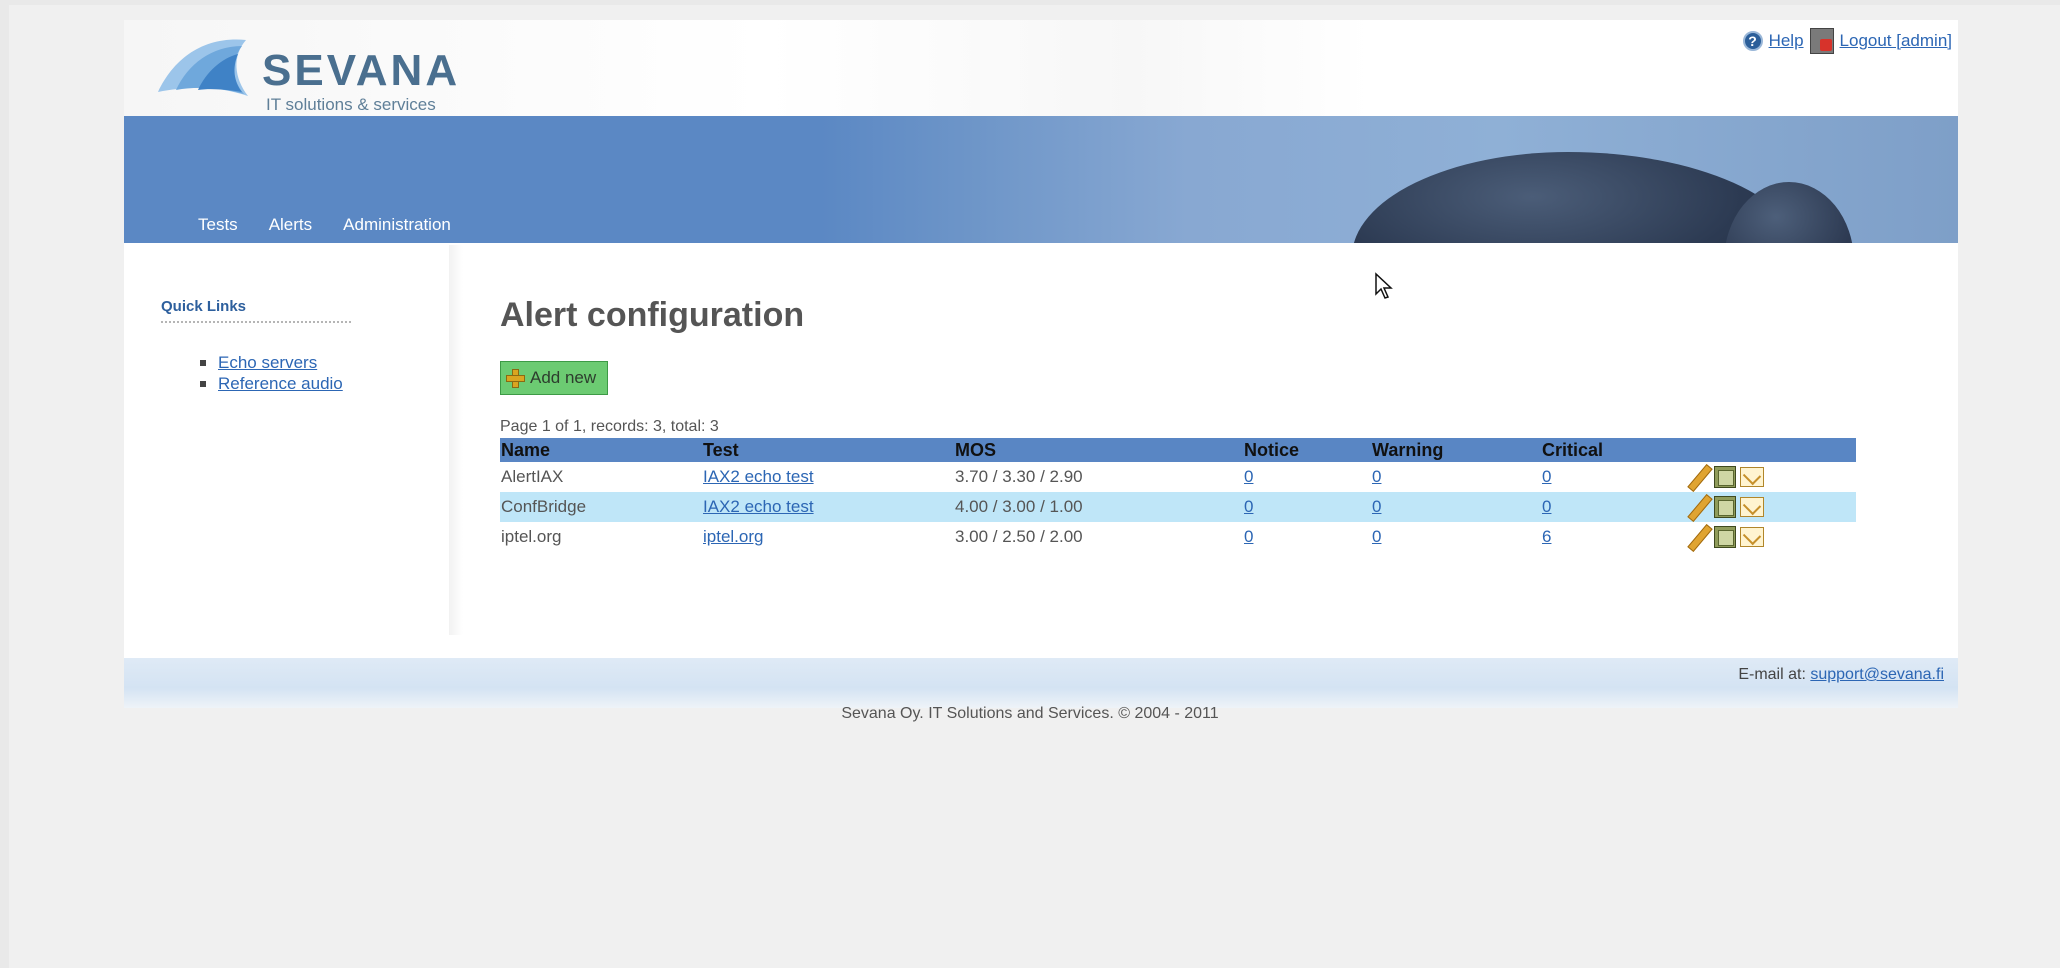  What do you see at coordinates (652, 315) in the screenshot?
I see `page-title: Alert configuration` at bounding box center [652, 315].